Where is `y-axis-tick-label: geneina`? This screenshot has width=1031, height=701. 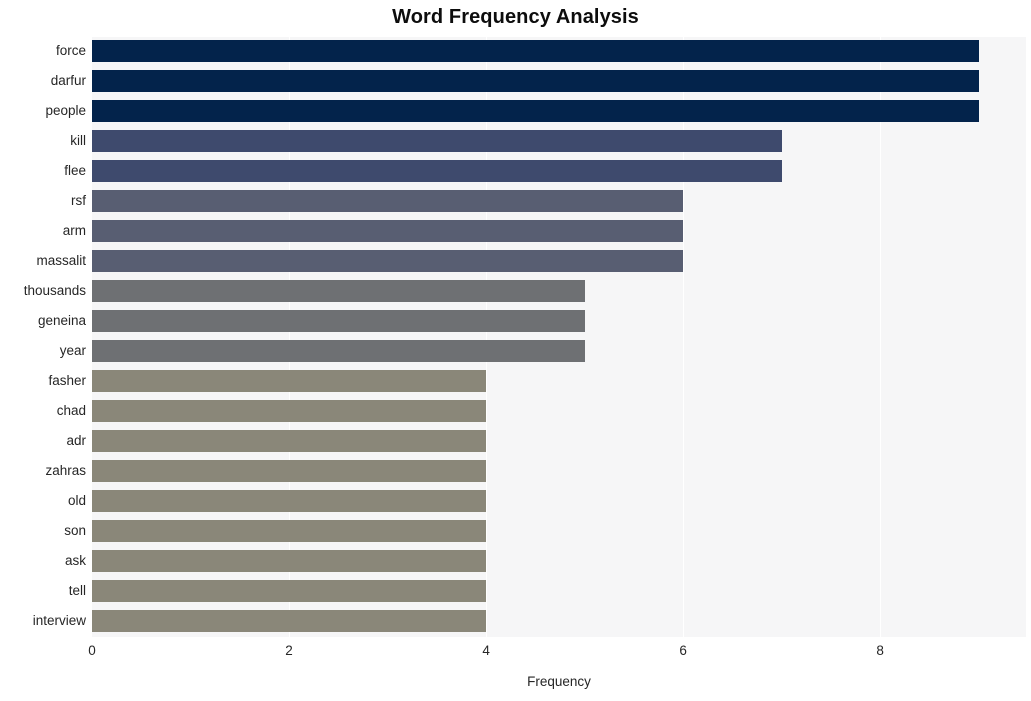
y-axis-tick-label: geneina is located at coordinates (61, 320).